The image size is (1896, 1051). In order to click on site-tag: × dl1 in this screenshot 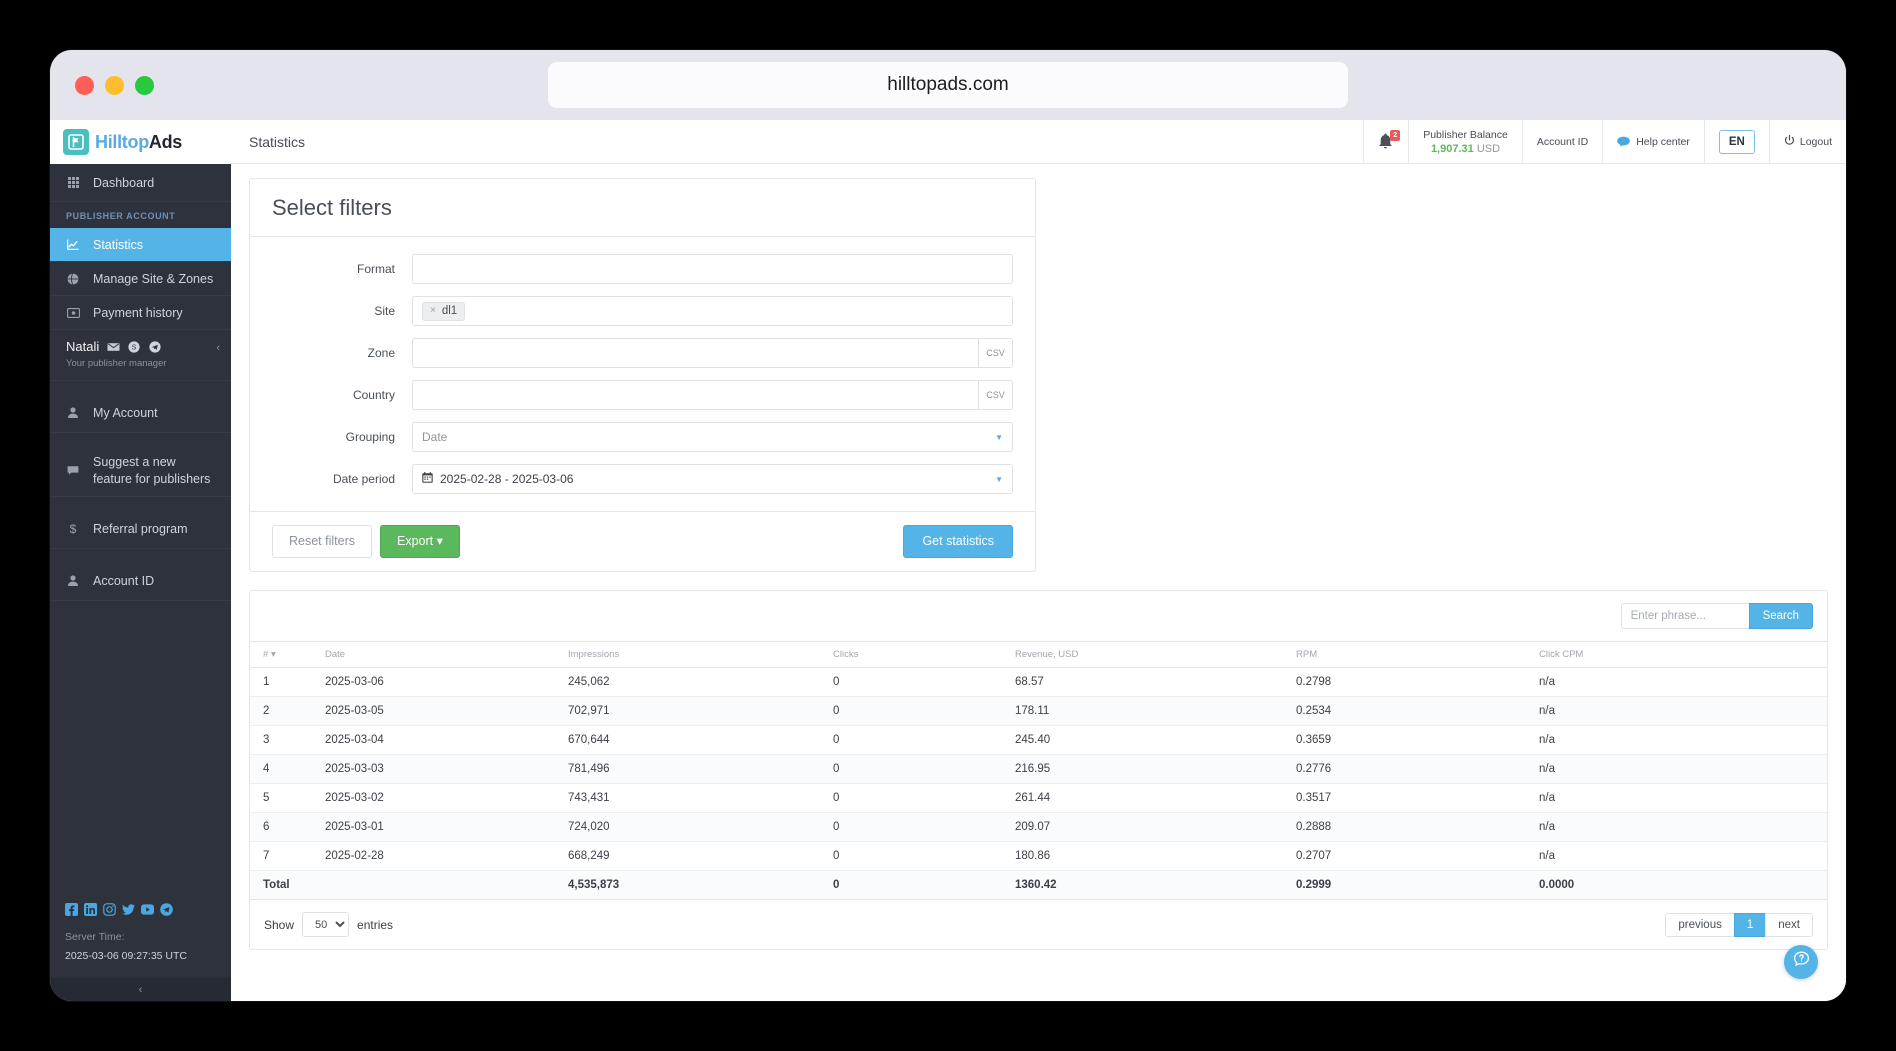, I will do `click(444, 311)`.